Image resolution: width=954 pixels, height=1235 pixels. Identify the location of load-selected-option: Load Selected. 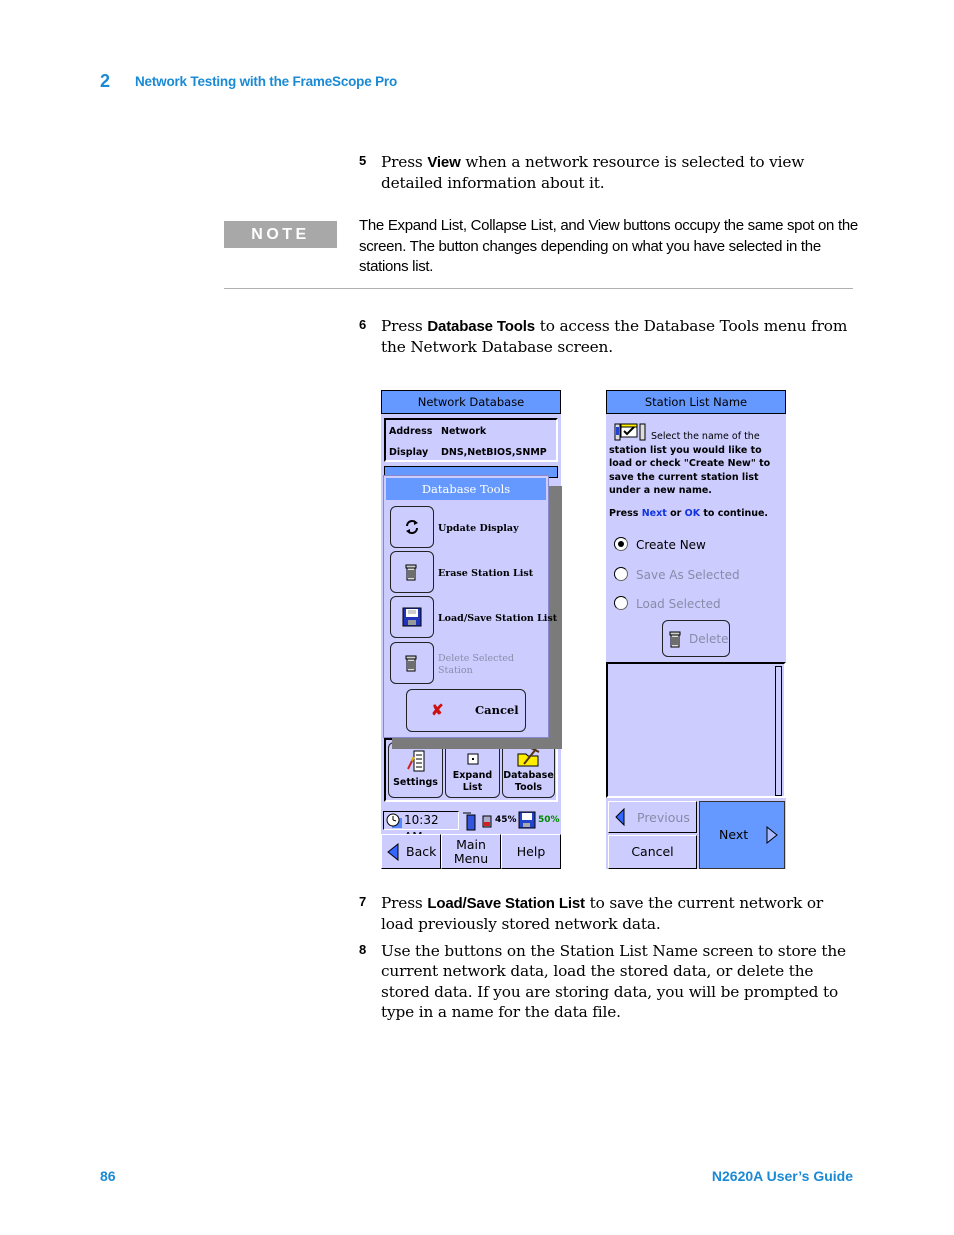
(667, 603).